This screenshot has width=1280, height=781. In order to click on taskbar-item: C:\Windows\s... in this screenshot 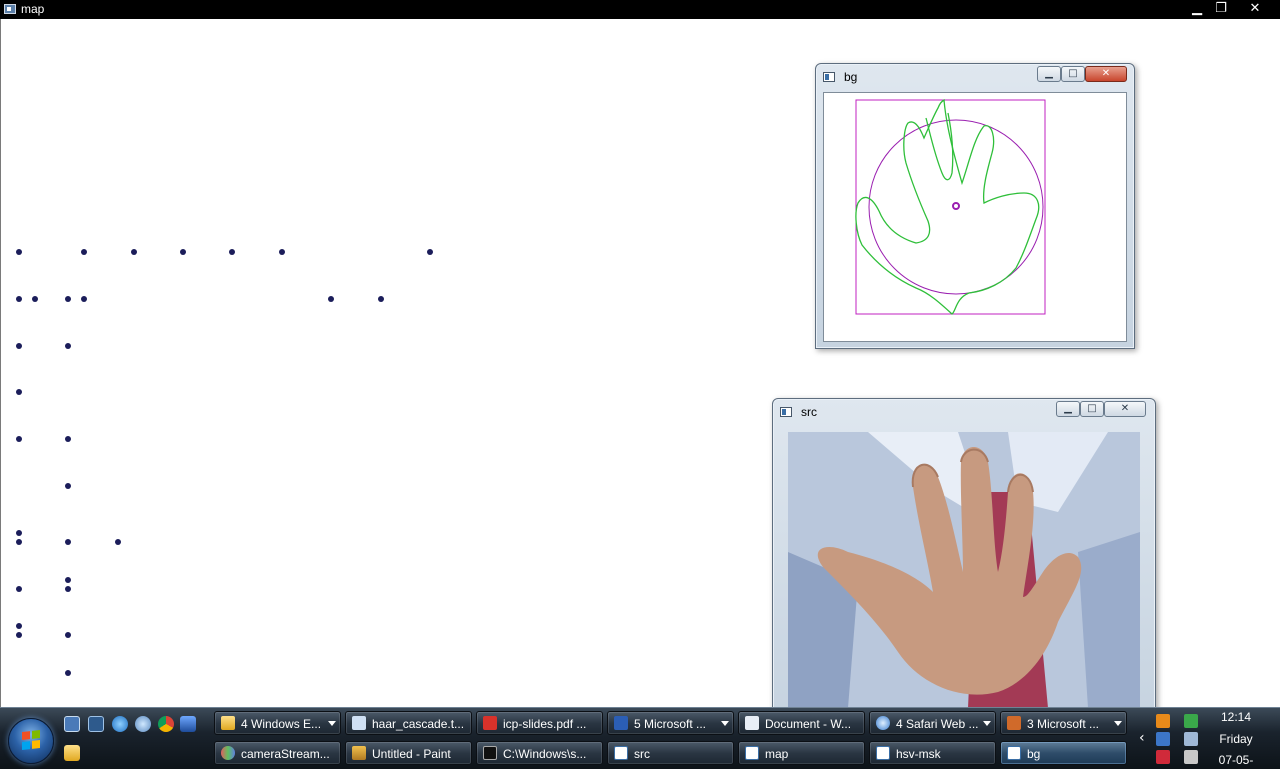, I will do `click(539, 753)`.